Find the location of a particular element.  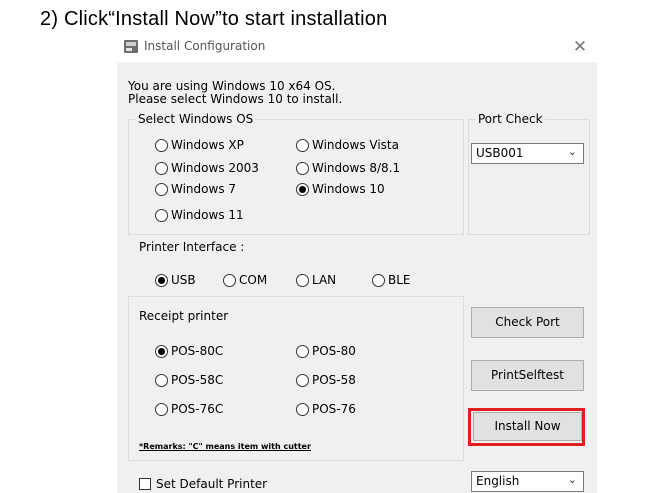

set-default-printer-label: Set Default Printer is located at coordinates (212, 484).